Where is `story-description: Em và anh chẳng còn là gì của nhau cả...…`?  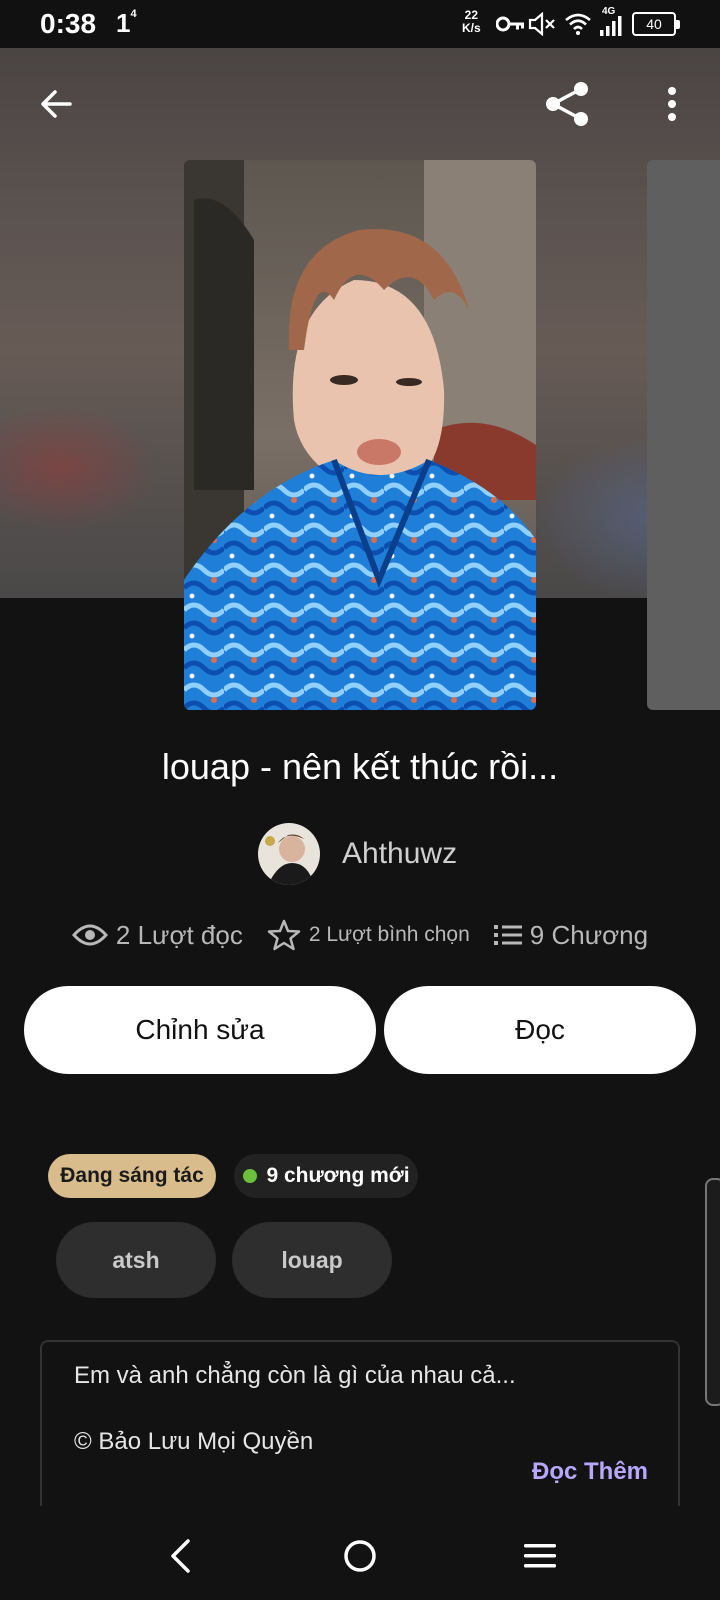 story-description: Em và anh chẳng còn là gì của nhau cả...… is located at coordinates (360, 1423).